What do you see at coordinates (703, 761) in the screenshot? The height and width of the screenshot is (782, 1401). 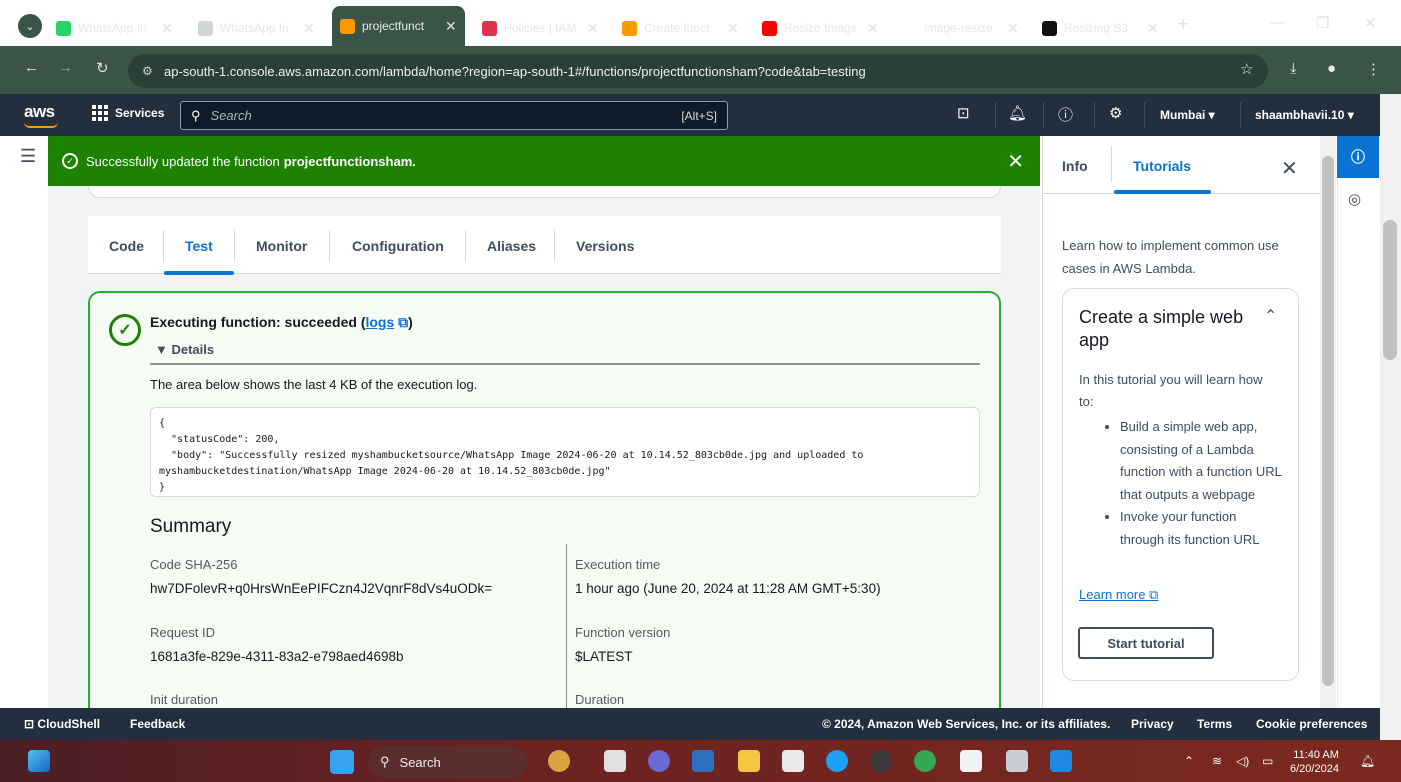 I see `photos-icon` at bounding box center [703, 761].